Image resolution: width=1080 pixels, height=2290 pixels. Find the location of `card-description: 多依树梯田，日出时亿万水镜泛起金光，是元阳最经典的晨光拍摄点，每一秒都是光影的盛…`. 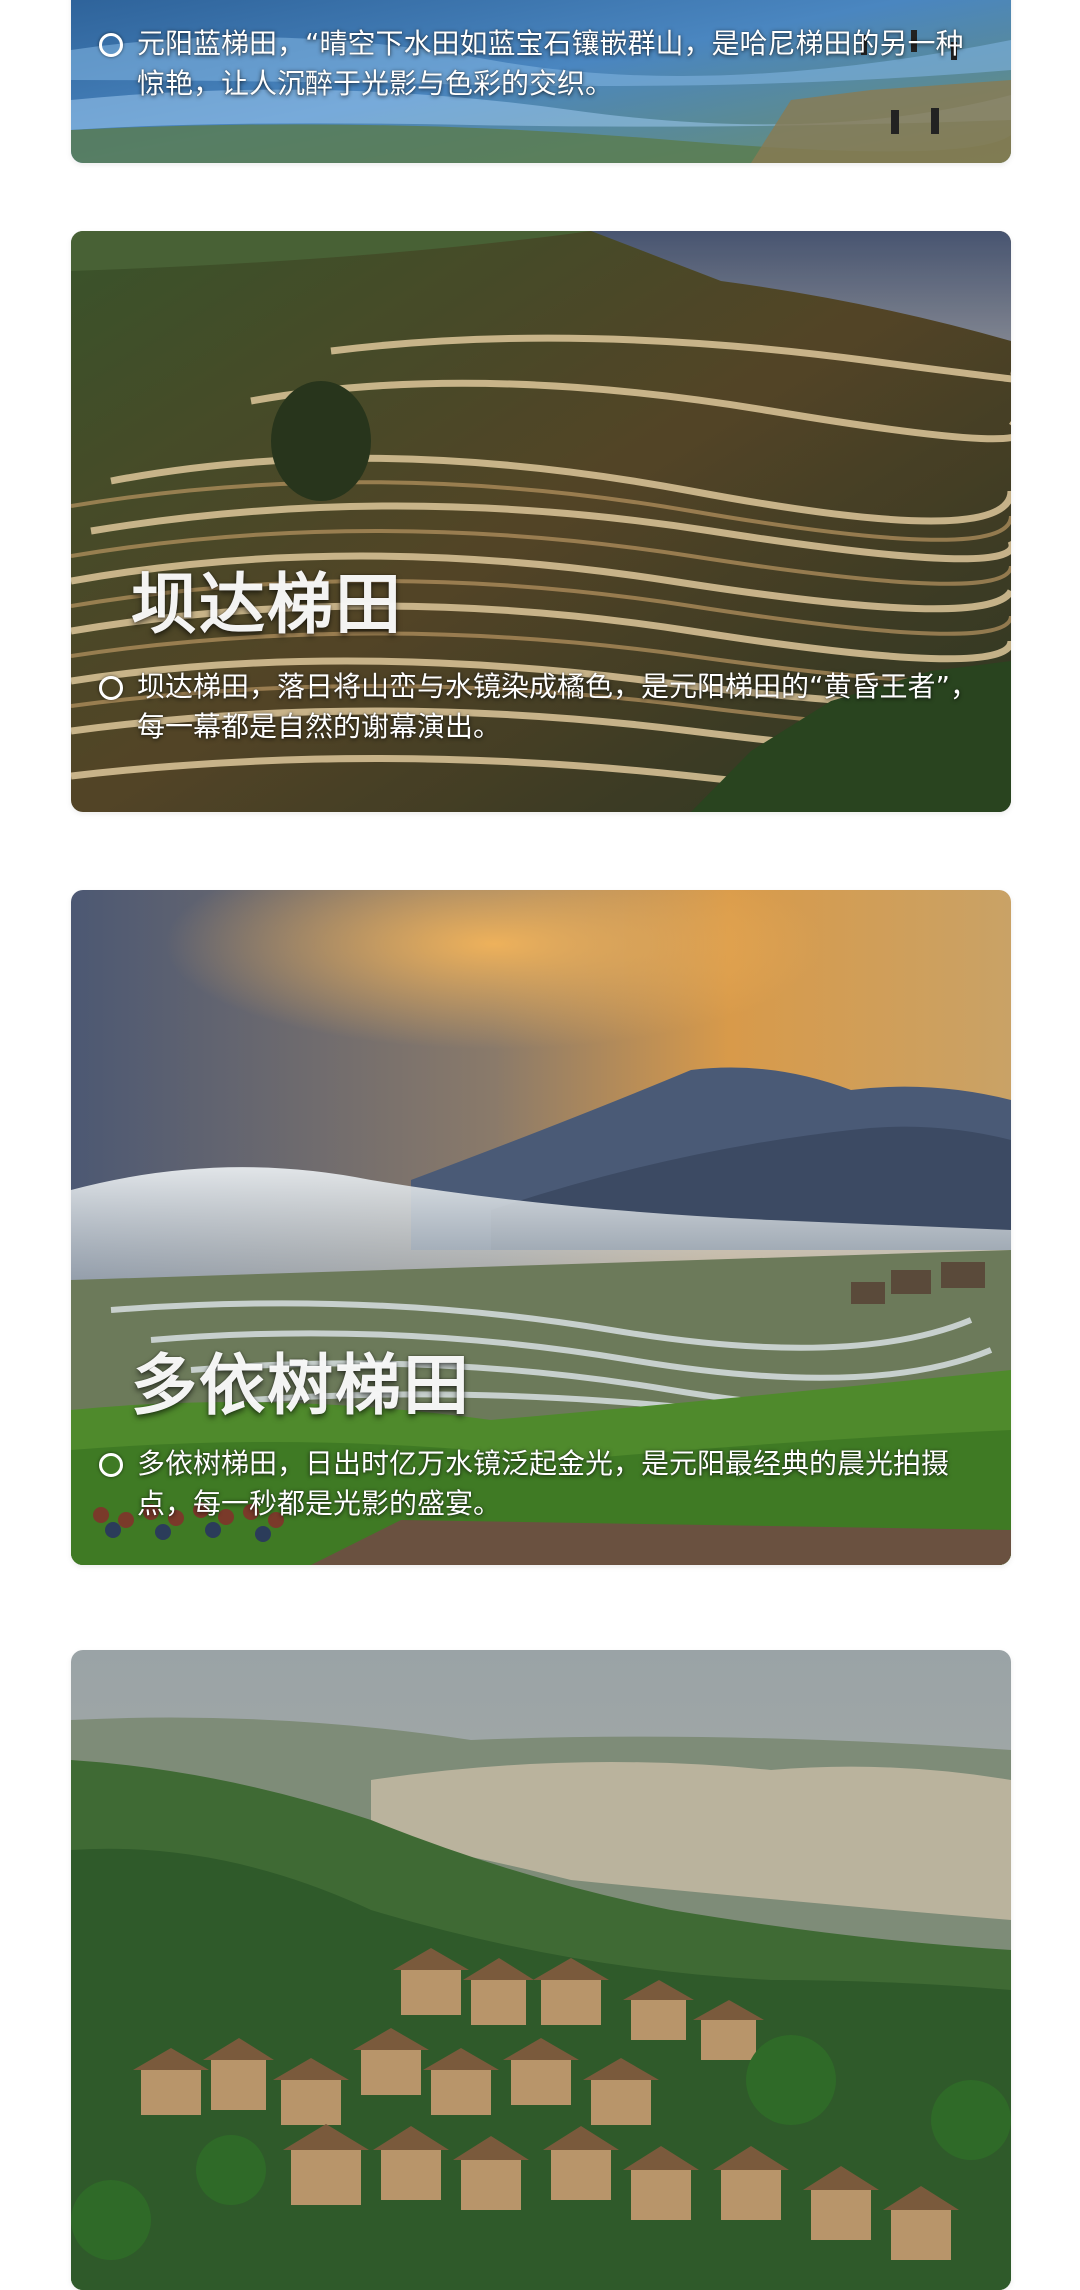

card-description: 多依树梯田，日出时亿万水镜泛起金光，是元阳最经典的晨光拍摄点，每一秒都是光影的盛… is located at coordinates (542, 1484).